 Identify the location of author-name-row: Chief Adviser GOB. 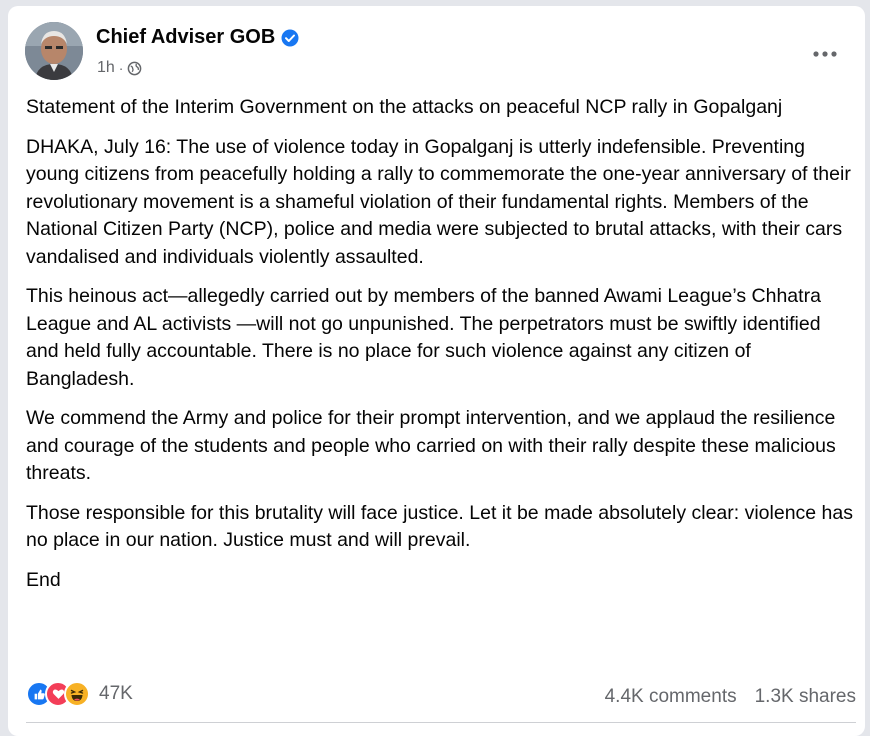
(197, 37).